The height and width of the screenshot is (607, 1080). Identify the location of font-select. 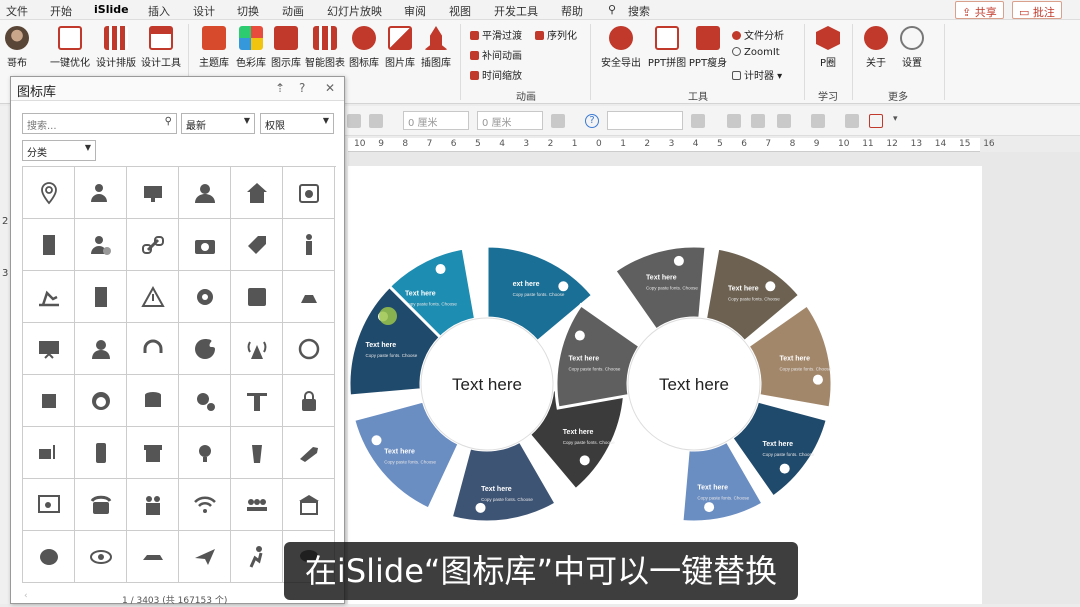
(645, 120).